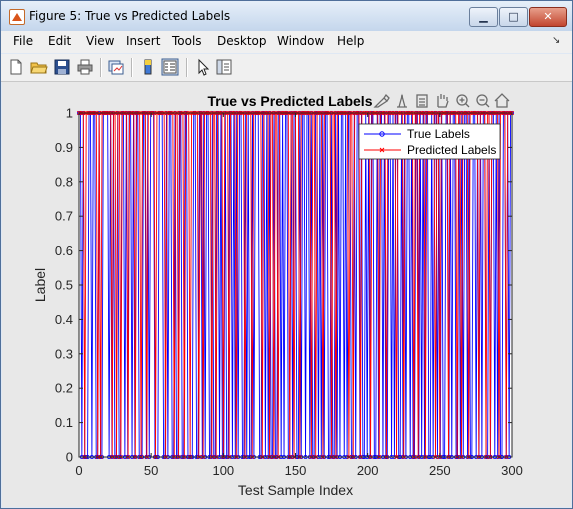 The image size is (573, 509). What do you see at coordinates (64, 353) in the screenshot?
I see `y-tick-label: 0.3` at bounding box center [64, 353].